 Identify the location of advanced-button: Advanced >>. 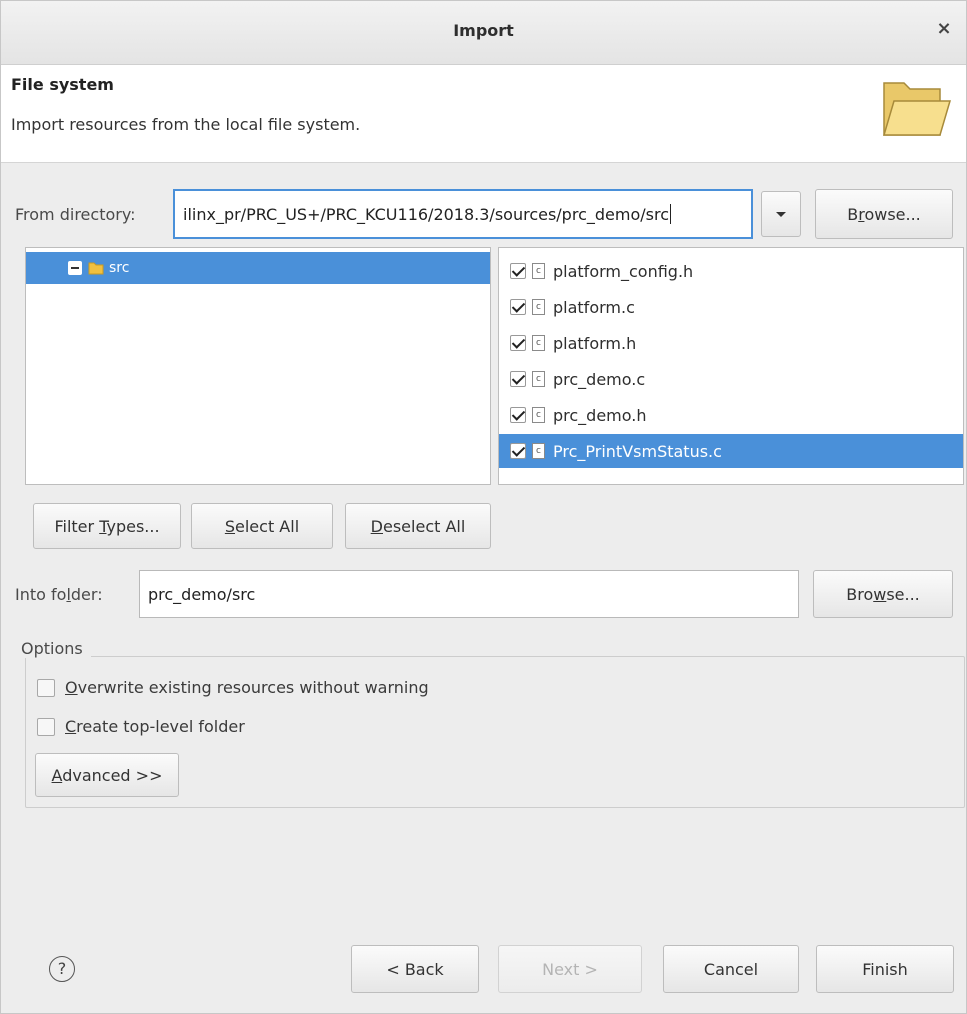
(107, 775).